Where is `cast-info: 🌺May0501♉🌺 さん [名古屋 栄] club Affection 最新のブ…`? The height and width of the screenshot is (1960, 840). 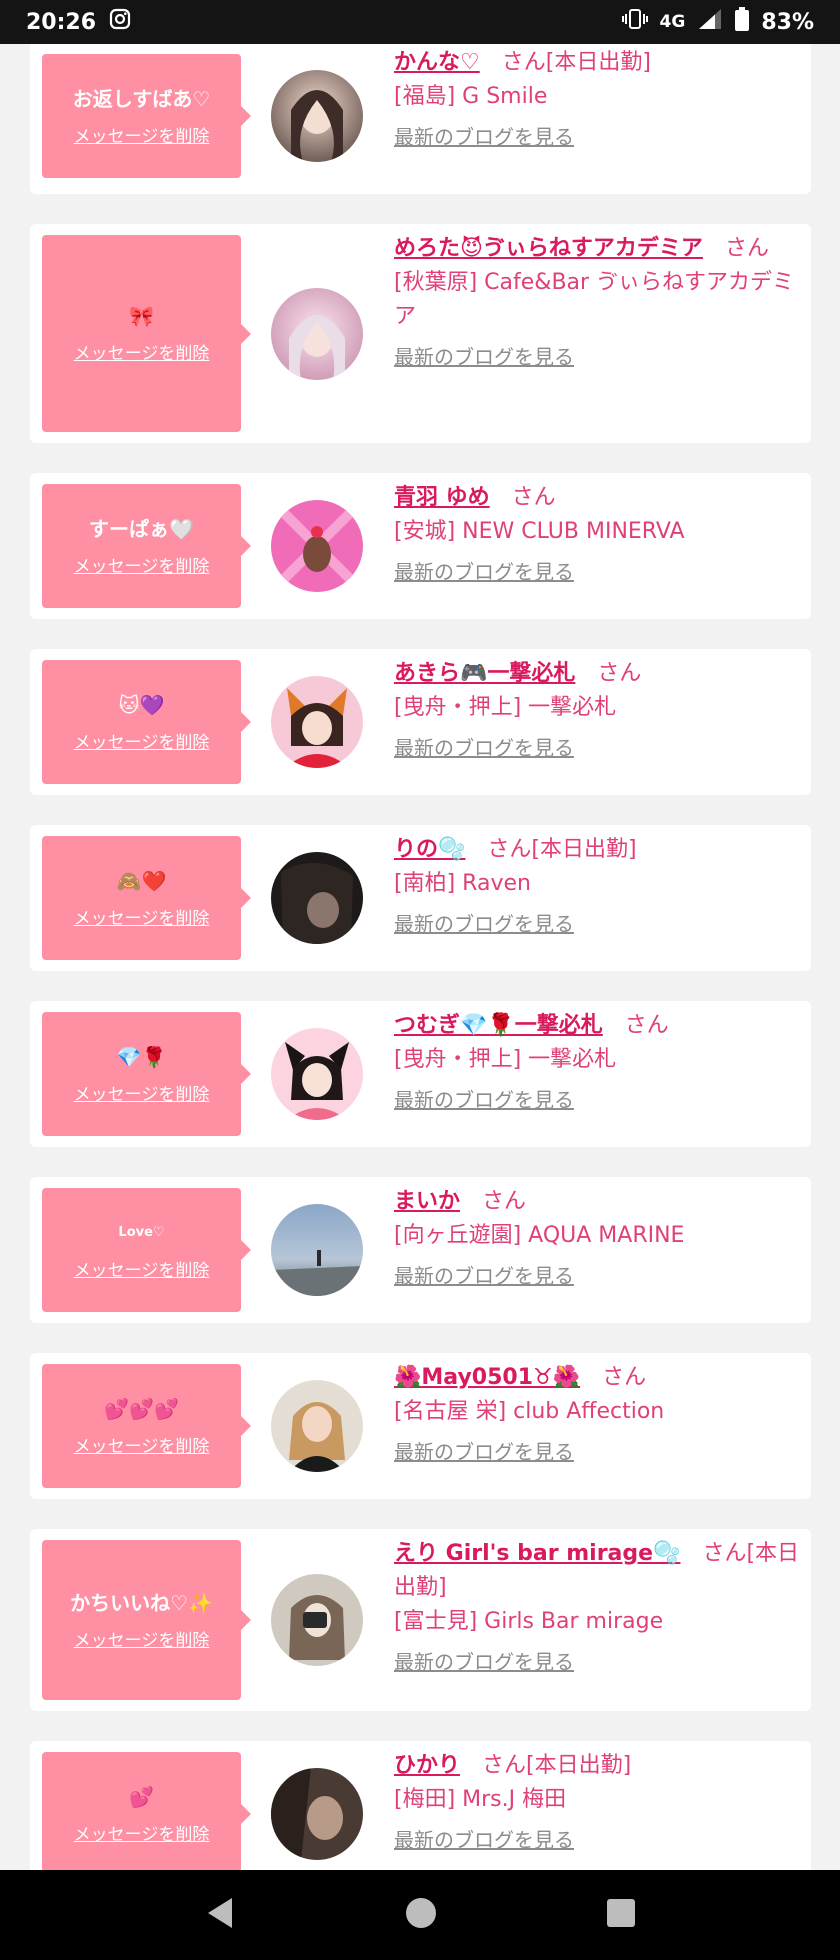
cast-info: 🌺May0501♉🌺 さん [名古屋 栄] club Affection 最新のブ… is located at coordinates (597, 1415).